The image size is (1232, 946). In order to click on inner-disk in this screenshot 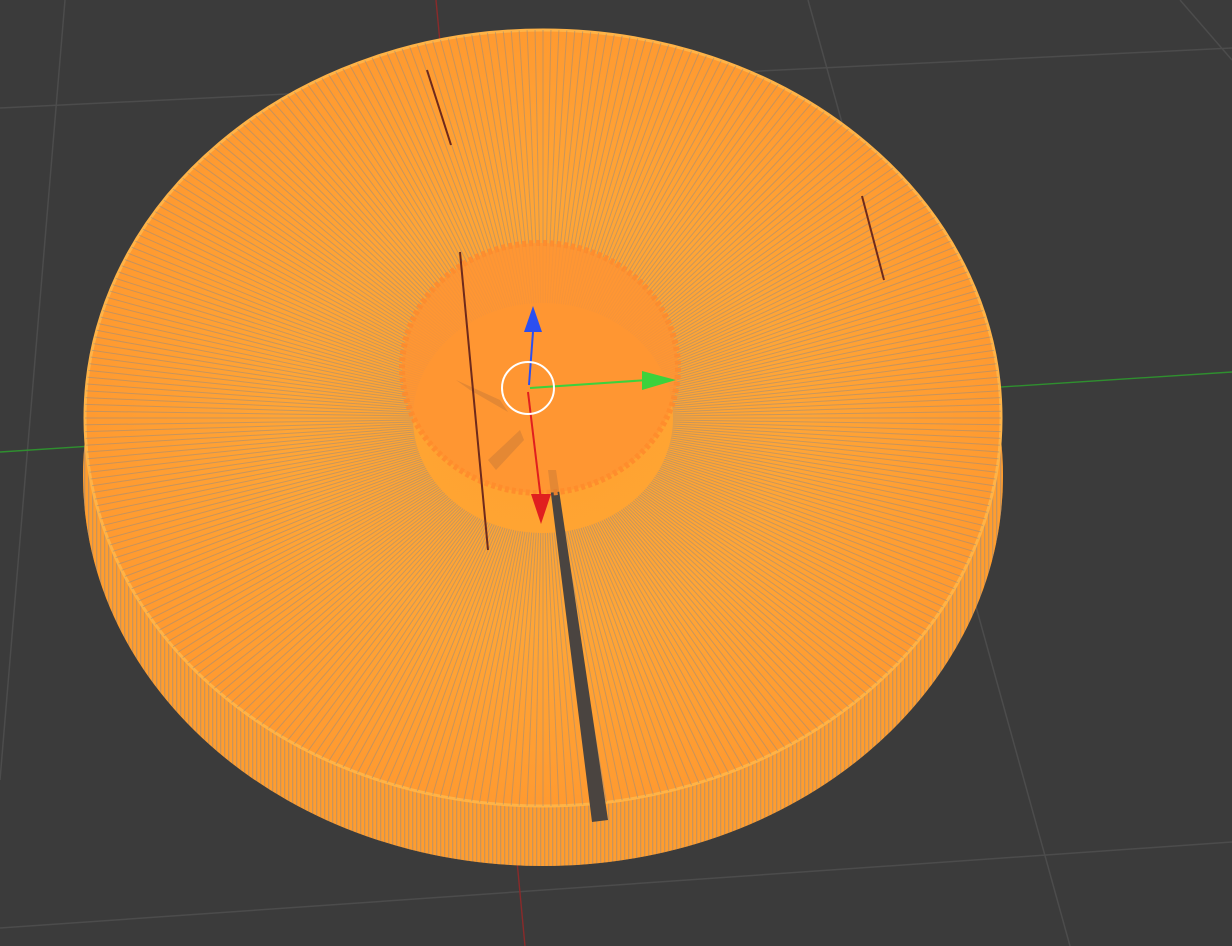, I will do `click(540, 368)`.